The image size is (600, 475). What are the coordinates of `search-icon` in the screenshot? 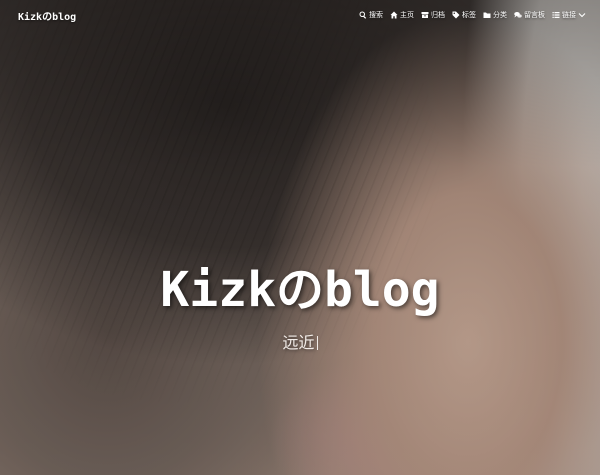 It's located at (363, 15).